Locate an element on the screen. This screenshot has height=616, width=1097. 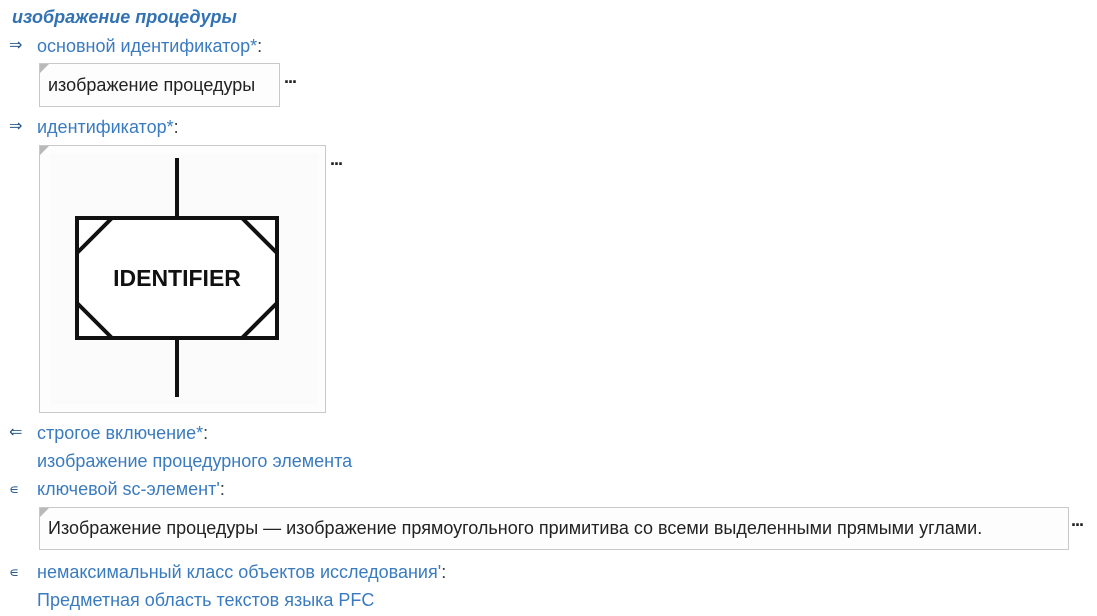
main-identifier-value: изображение процедуры is located at coordinates (152, 84).